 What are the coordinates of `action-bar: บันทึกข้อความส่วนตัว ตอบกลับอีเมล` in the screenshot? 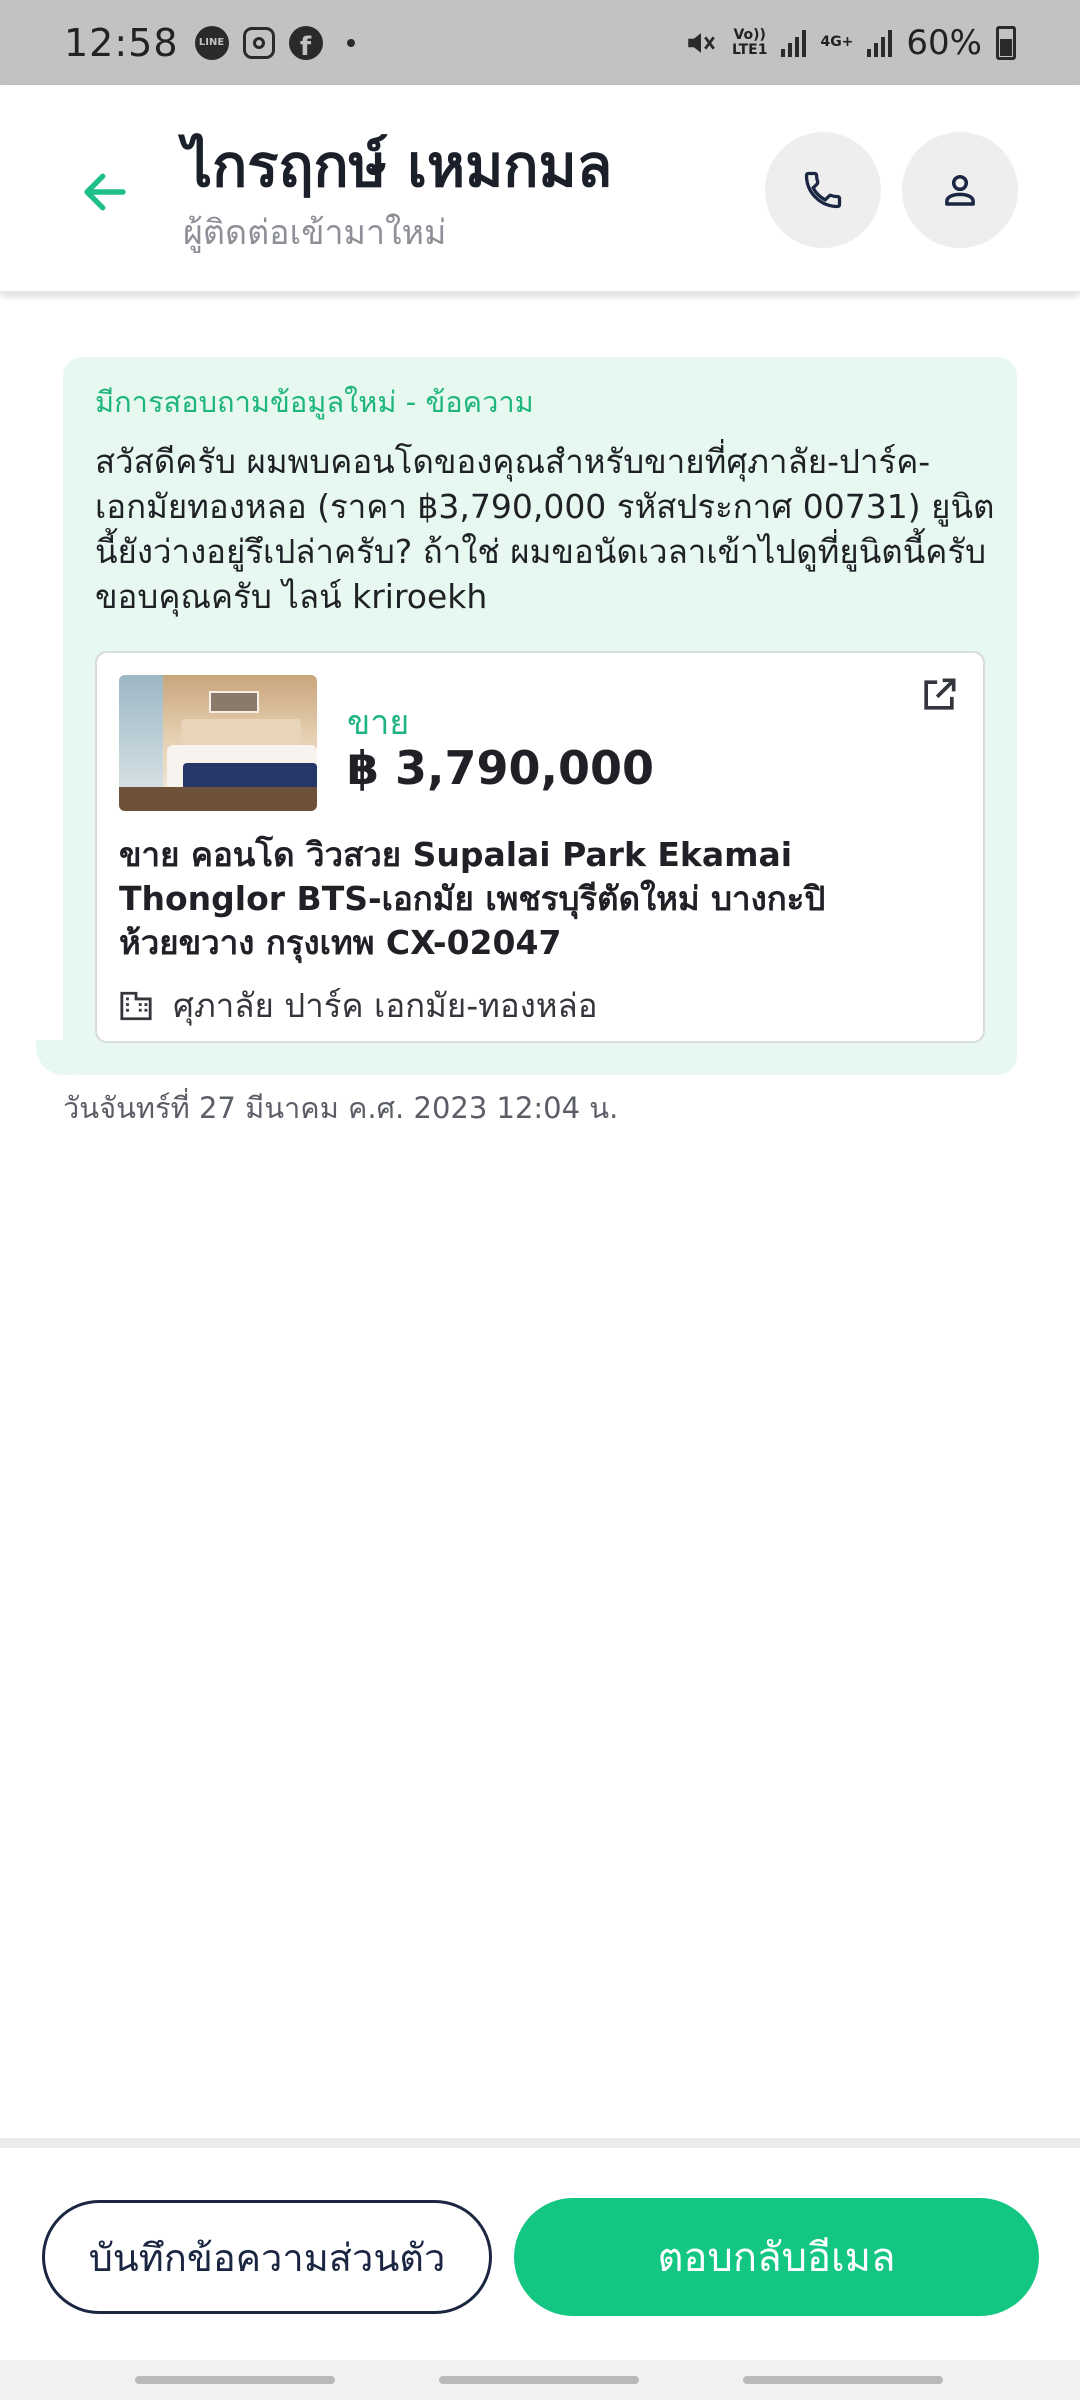 It's located at (540, 2254).